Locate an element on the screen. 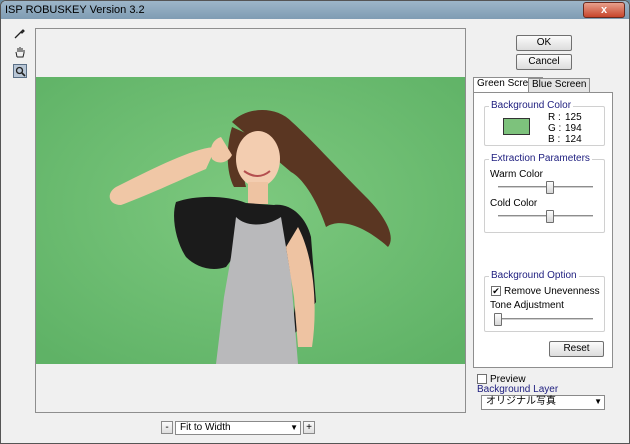  b-value: 124 is located at coordinates (573, 139).